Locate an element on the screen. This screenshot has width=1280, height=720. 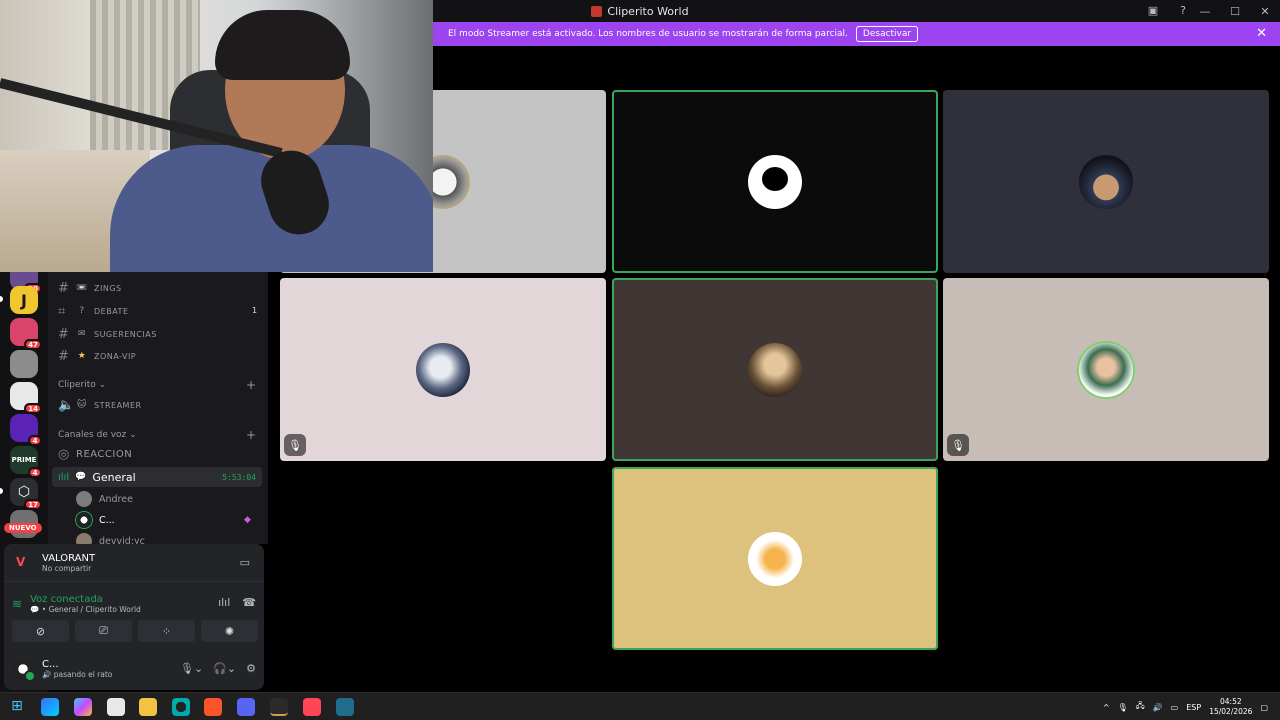
channel-debate: ⌗ ? DEBATE is located at coordinates (93, 311).